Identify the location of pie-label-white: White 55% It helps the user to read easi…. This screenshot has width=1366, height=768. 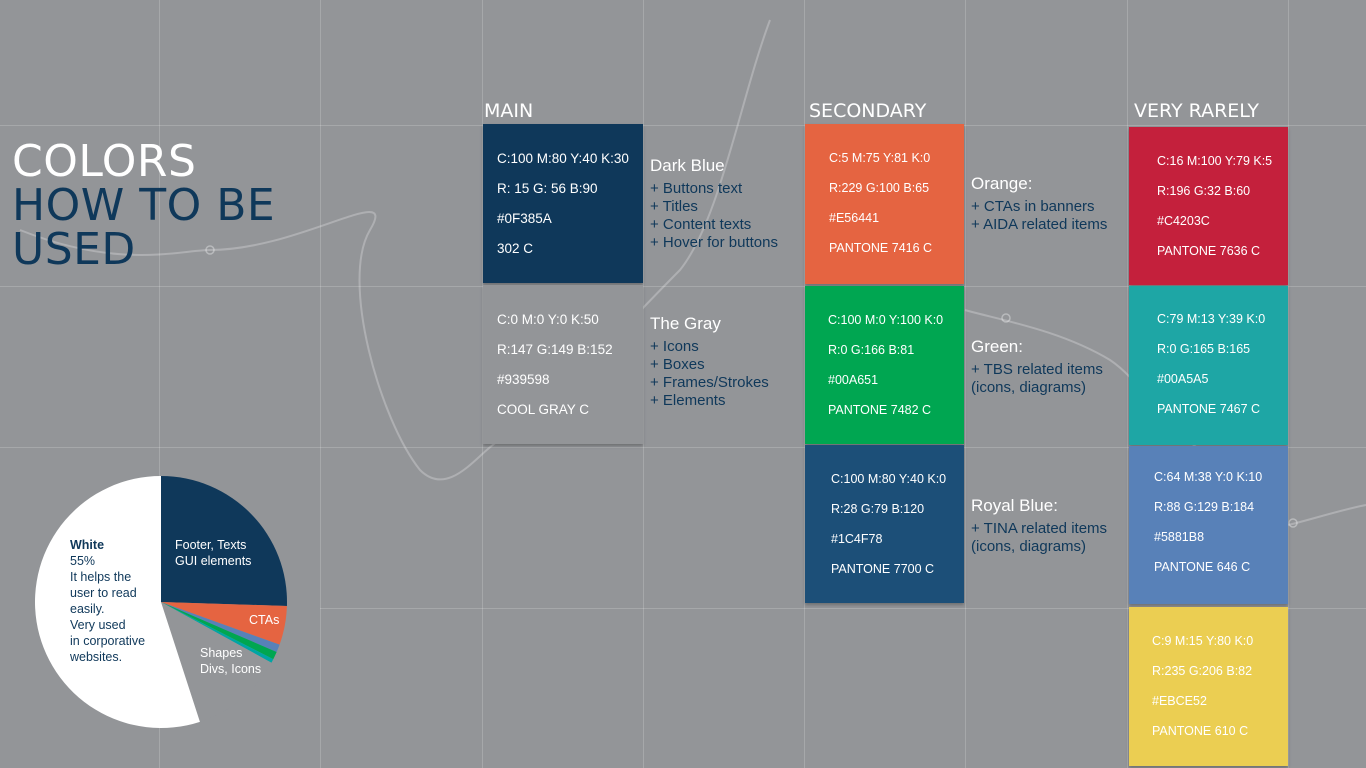
(107, 601).